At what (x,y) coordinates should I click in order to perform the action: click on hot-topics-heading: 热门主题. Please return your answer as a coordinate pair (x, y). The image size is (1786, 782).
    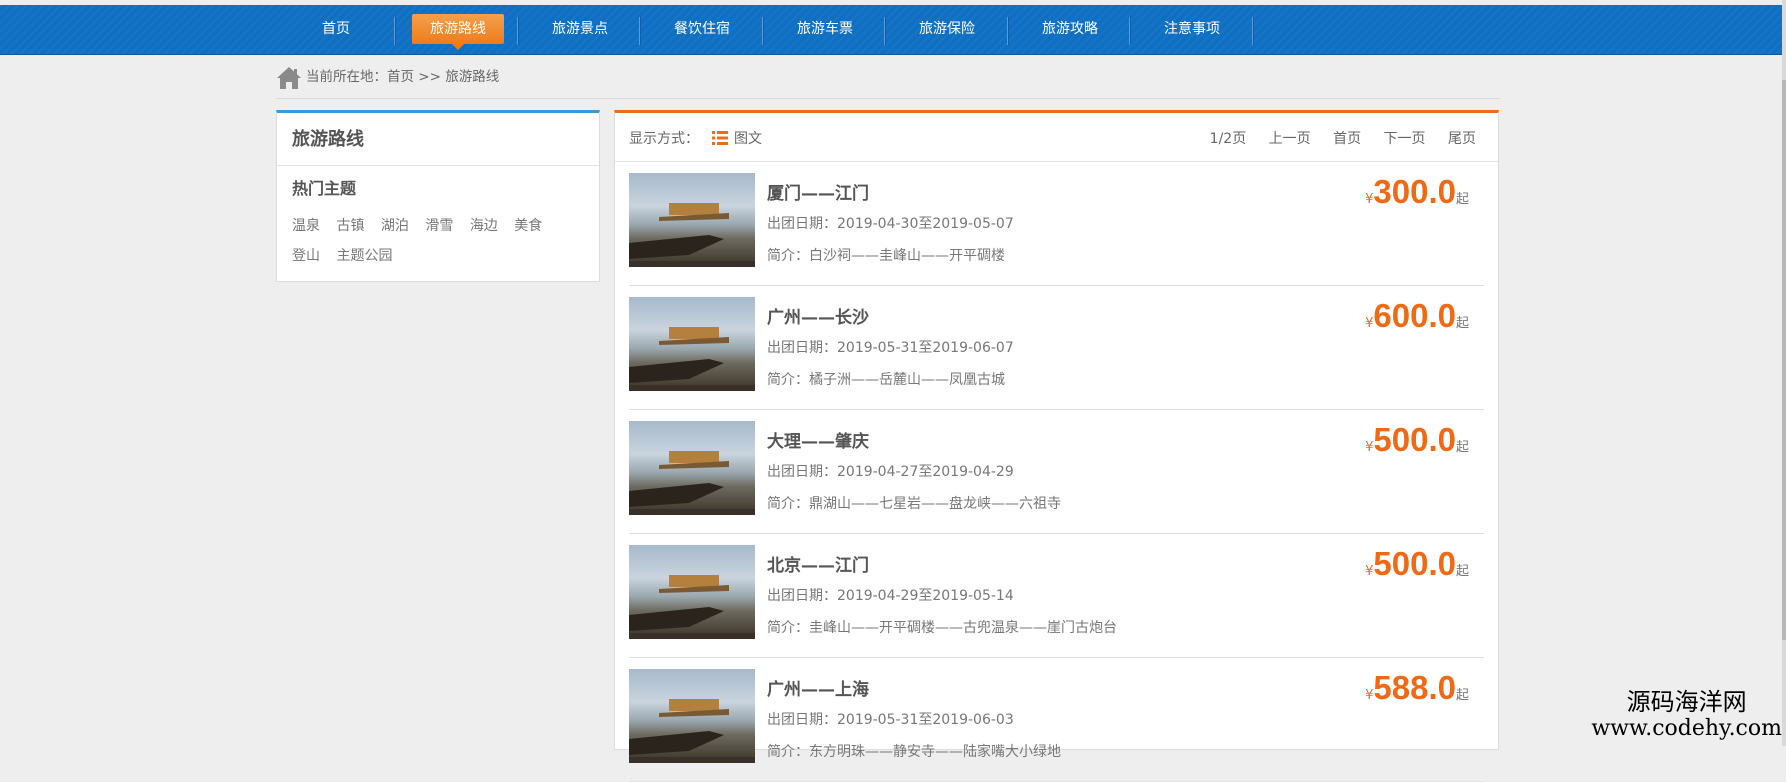
    Looking at the image, I should click on (324, 188).